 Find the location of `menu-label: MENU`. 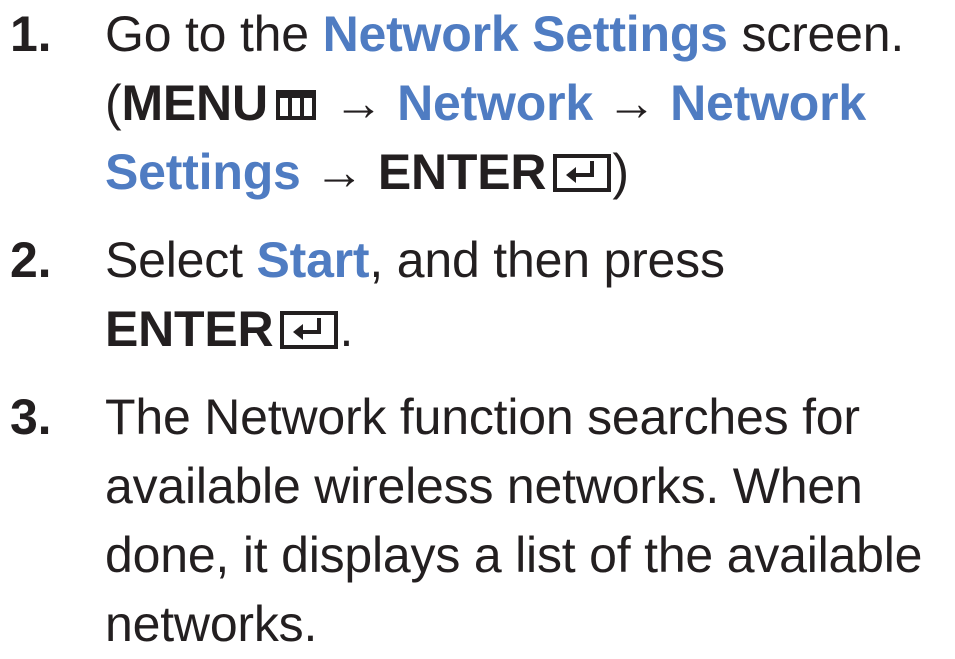

menu-label: MENU is located at coordinates (194, 103).